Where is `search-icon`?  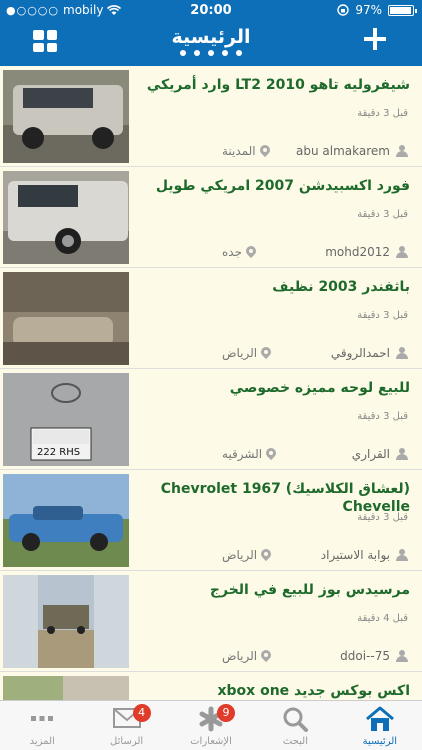 search-icon is located at coordinates (296, 719).